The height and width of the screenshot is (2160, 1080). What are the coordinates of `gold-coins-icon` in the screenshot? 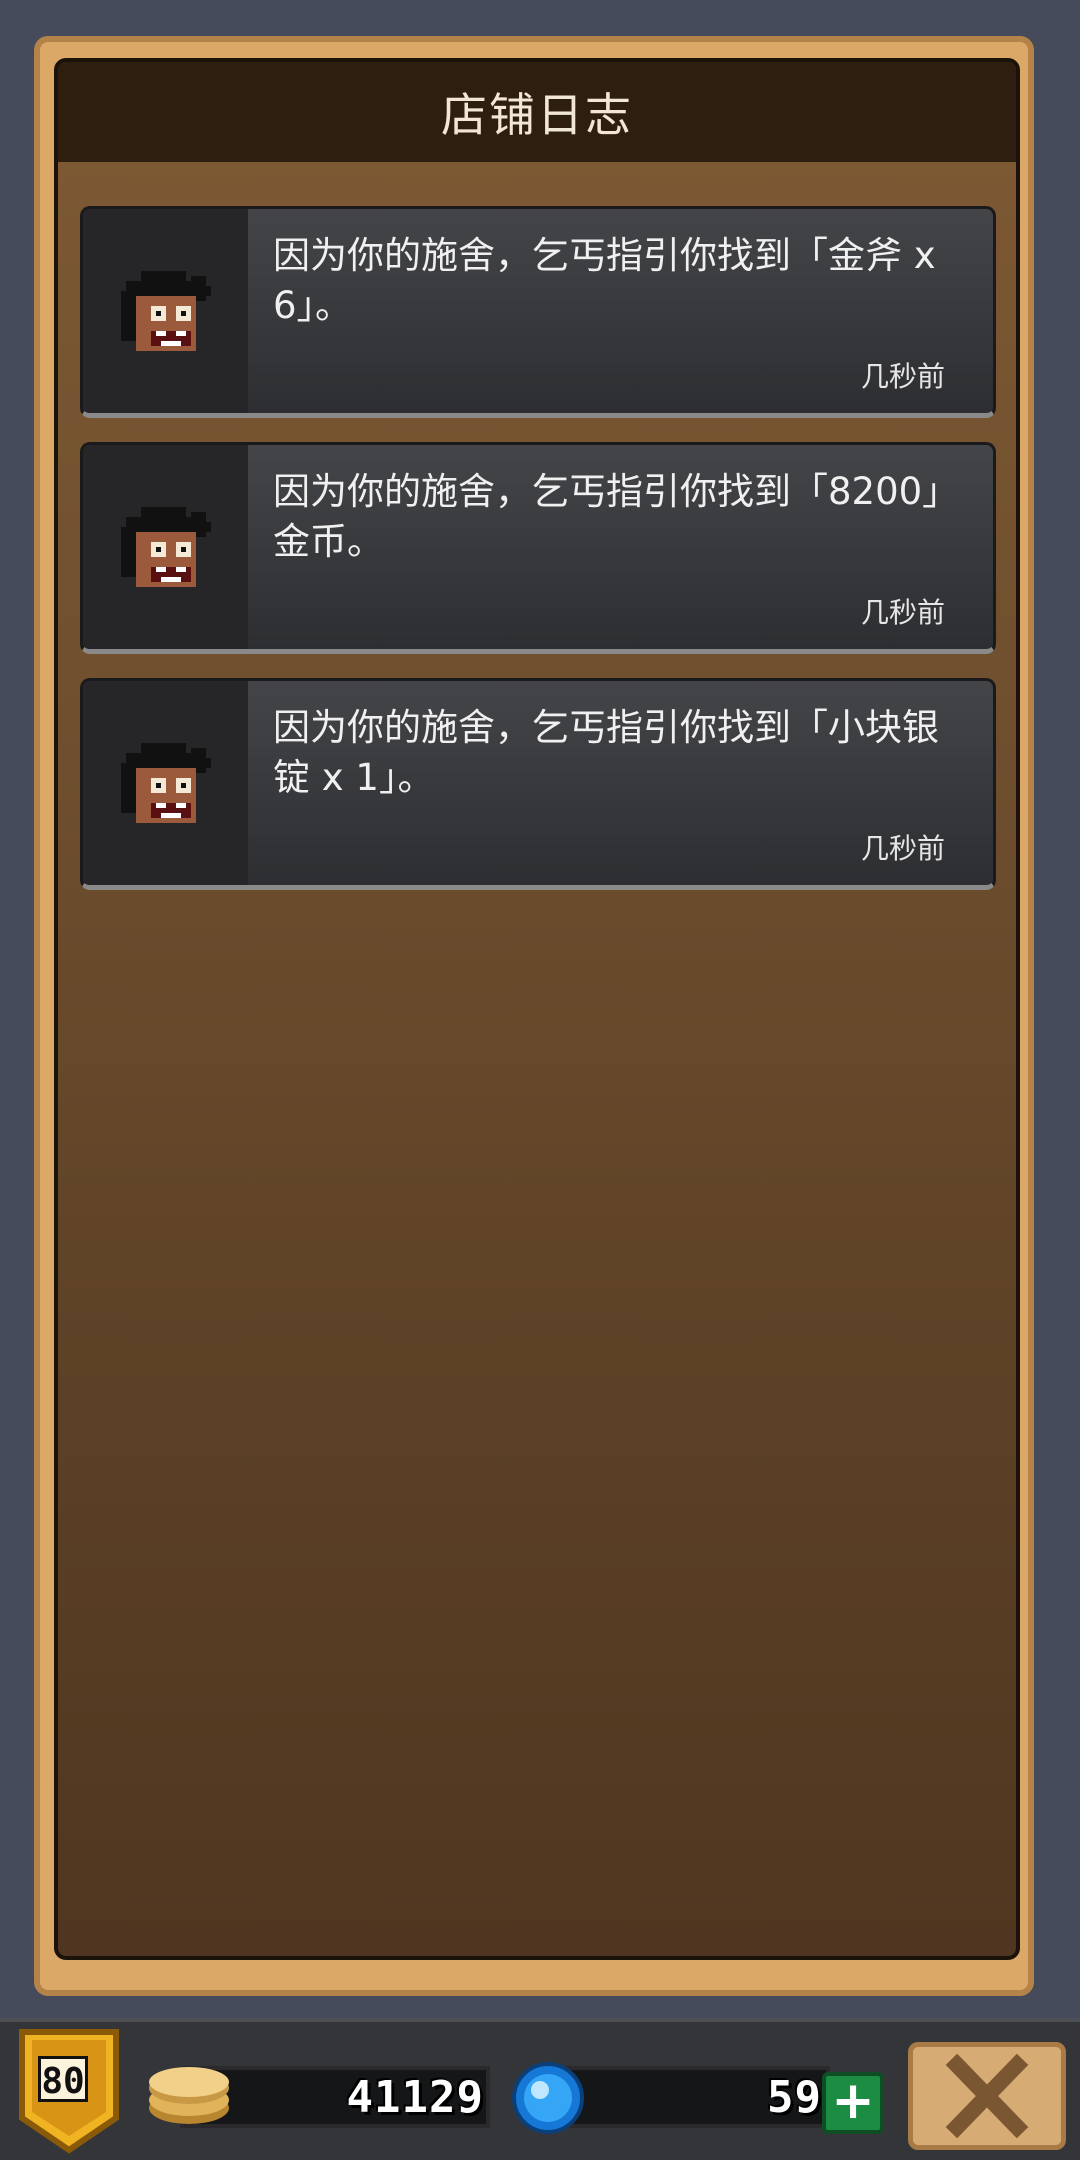 It's located at (189, 2095).